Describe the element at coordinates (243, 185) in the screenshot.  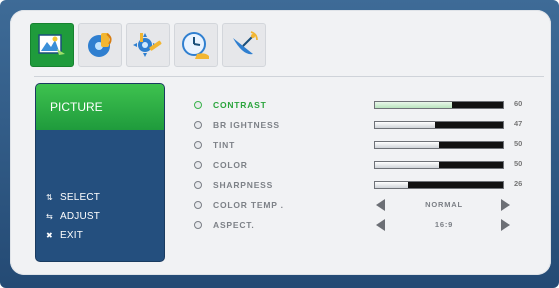
I see `sharpness-label: SHARPNESS` at that location.